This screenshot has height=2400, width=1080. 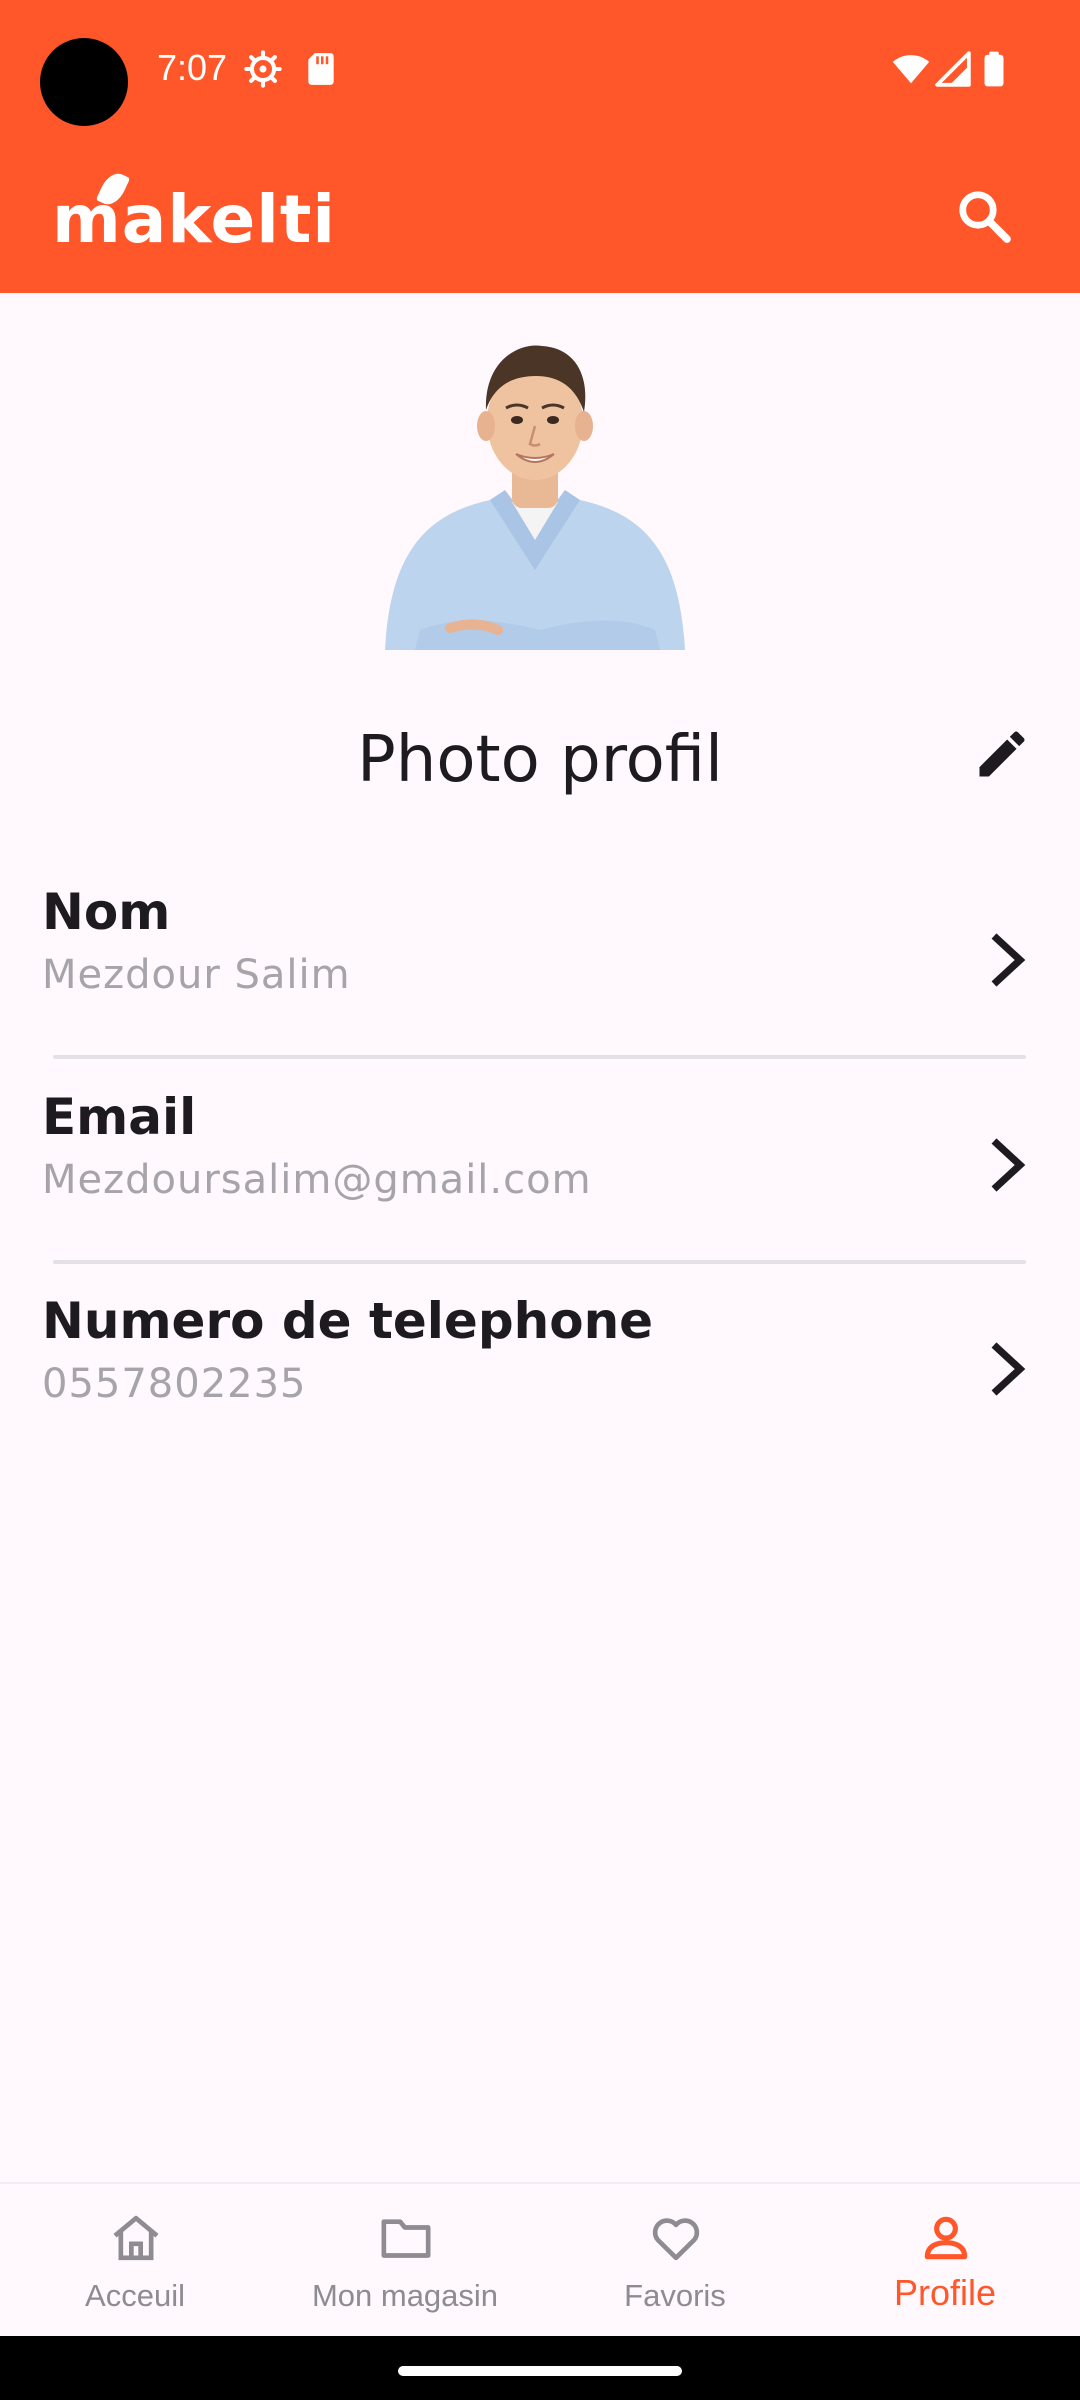 I want to click on bottom-navigation: Acceuil Mon magasin Favoris Profile, so click(x=540, y=2259).